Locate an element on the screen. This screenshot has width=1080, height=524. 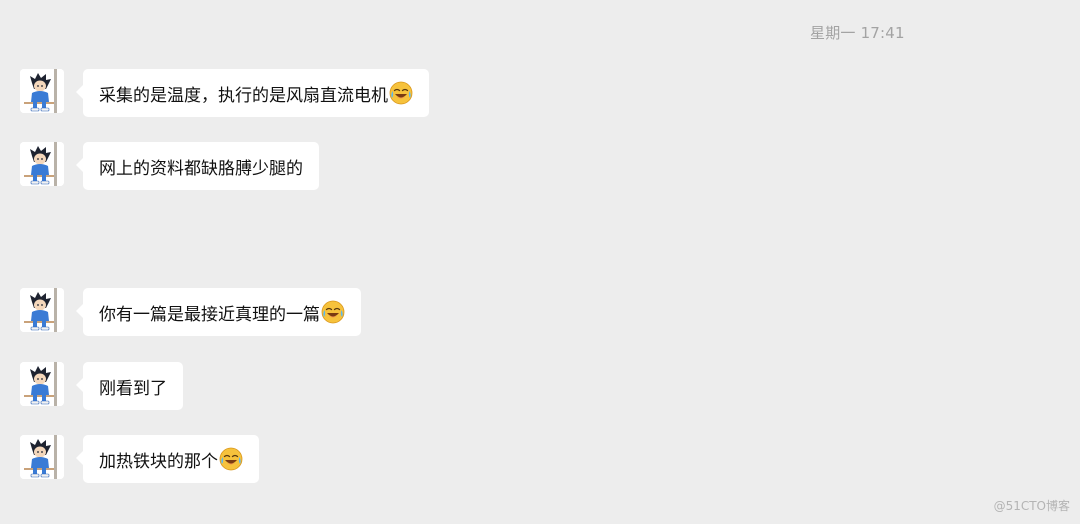
message-timestamp: 星期一 17:41 is located at coordinates (857, 33).